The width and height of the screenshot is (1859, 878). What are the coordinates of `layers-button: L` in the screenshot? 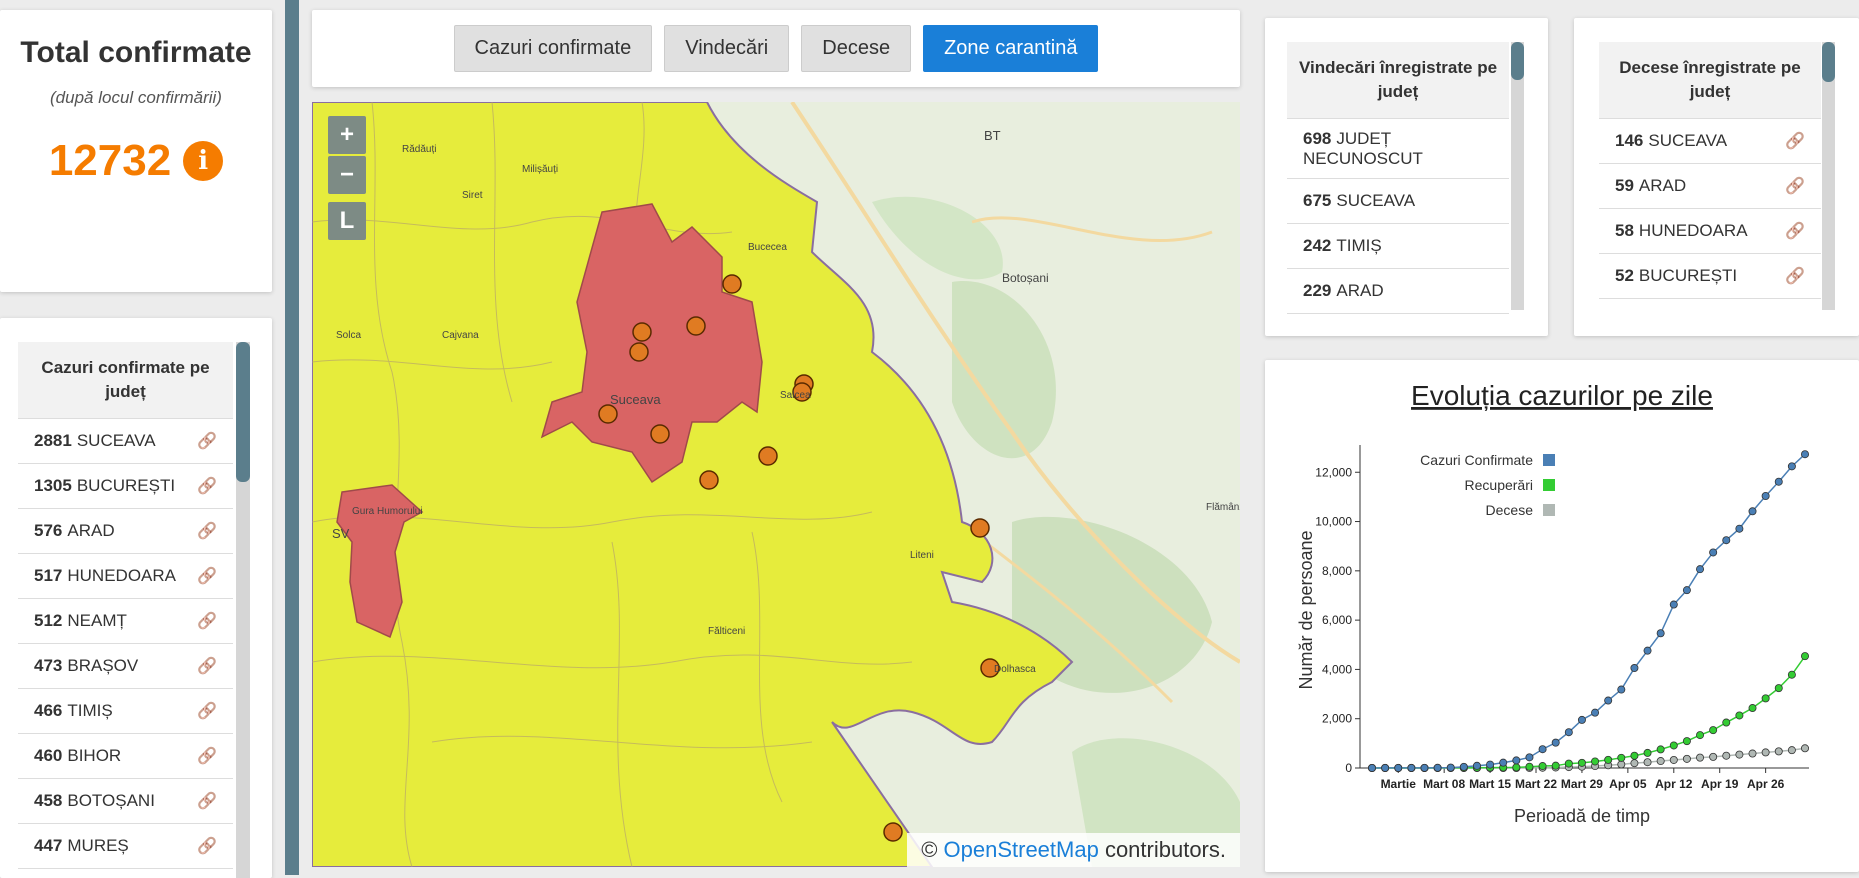 It's located at (347, 221).